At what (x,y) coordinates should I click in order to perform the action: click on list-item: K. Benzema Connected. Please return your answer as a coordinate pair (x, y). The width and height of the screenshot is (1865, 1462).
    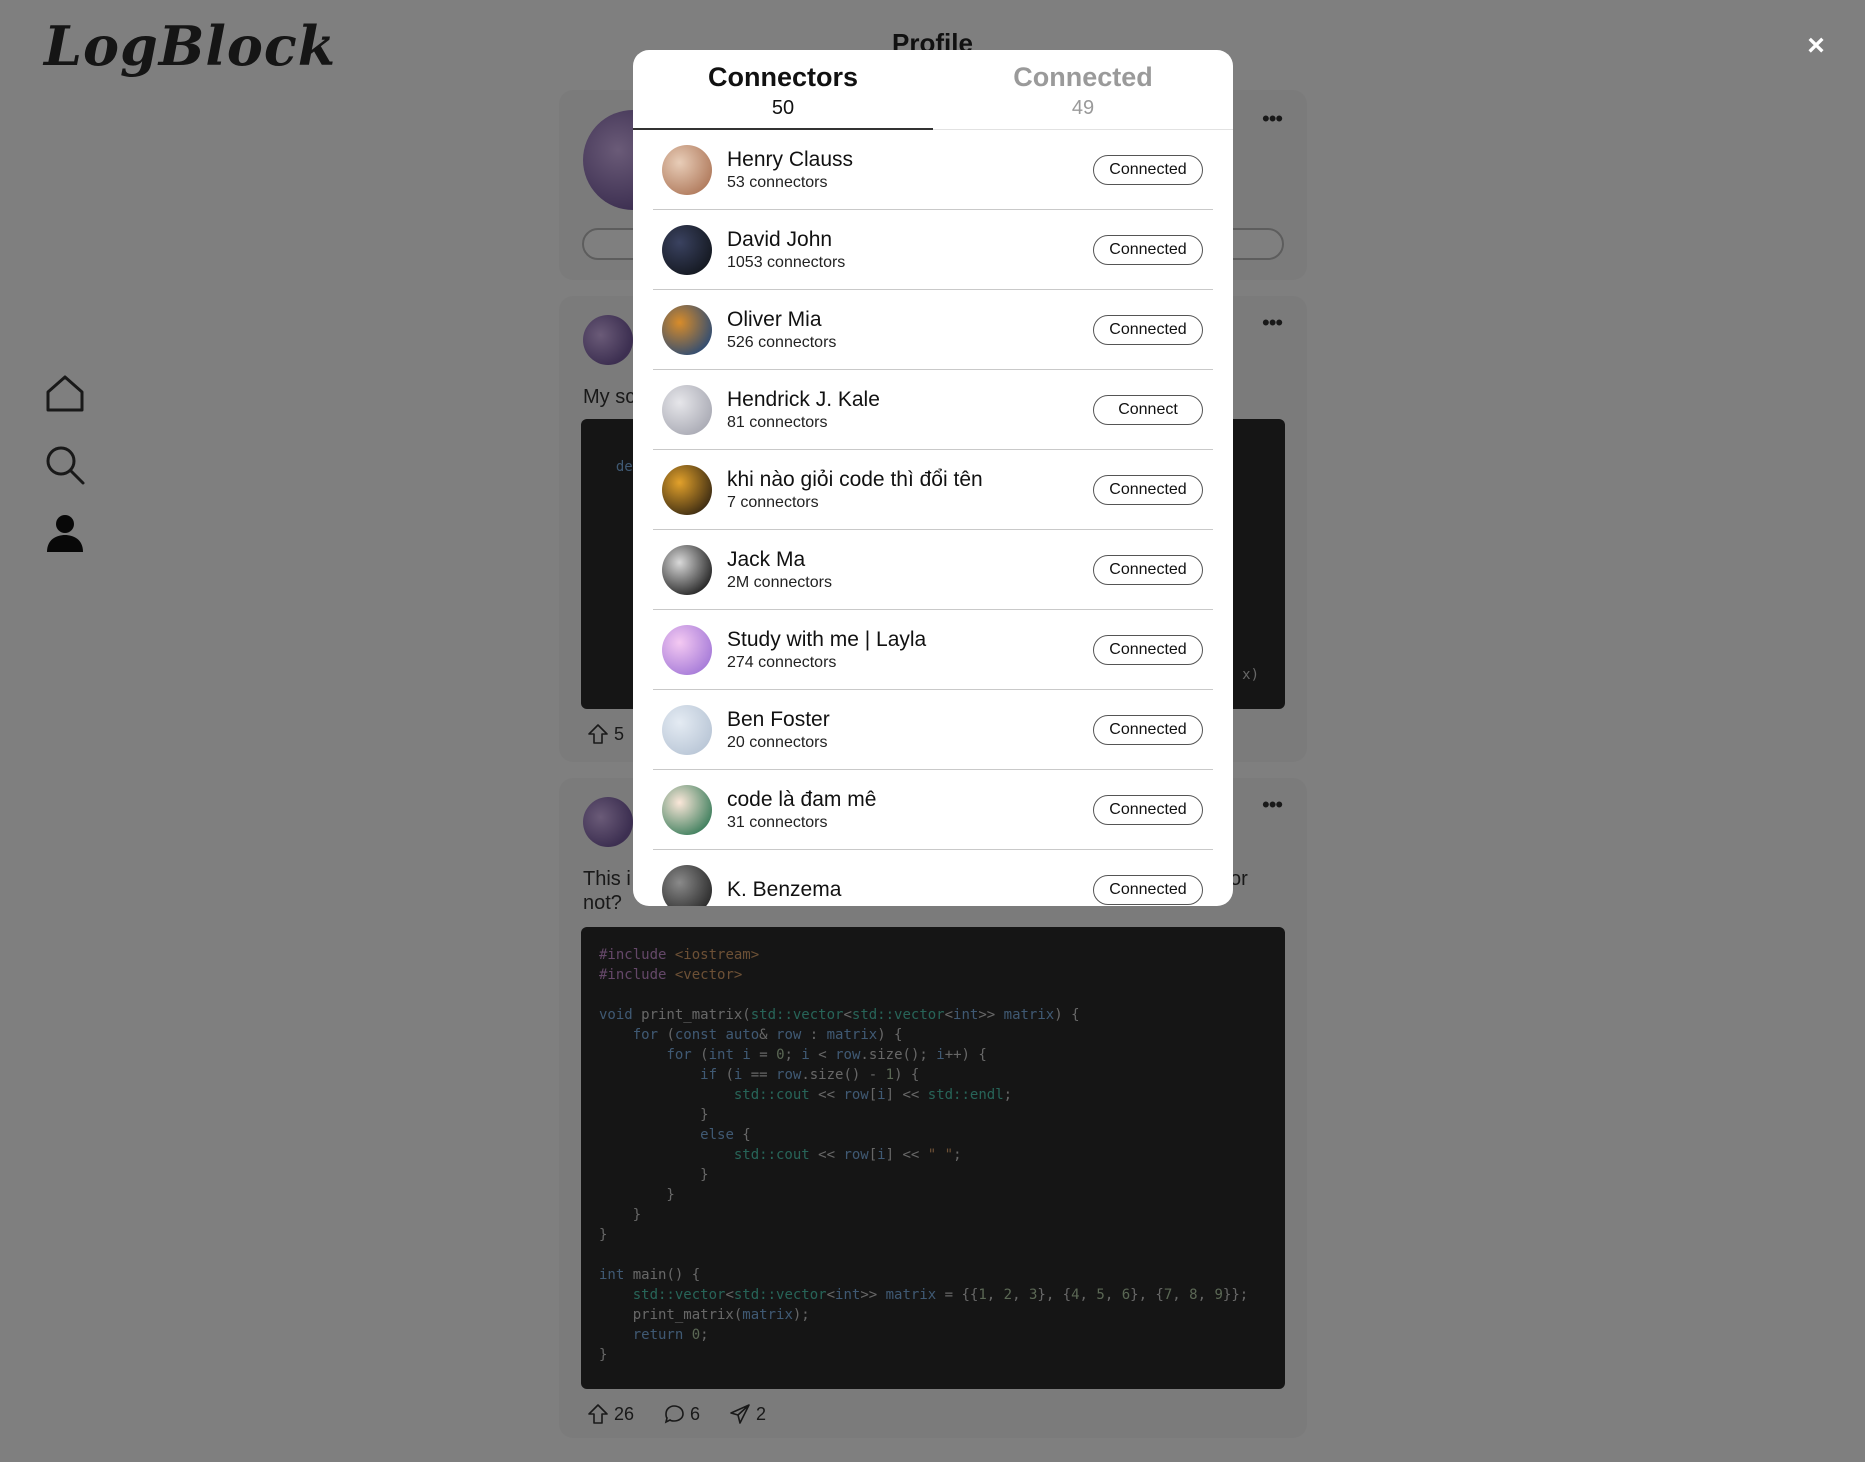
    Looking at the image, I should click on (933, 878).